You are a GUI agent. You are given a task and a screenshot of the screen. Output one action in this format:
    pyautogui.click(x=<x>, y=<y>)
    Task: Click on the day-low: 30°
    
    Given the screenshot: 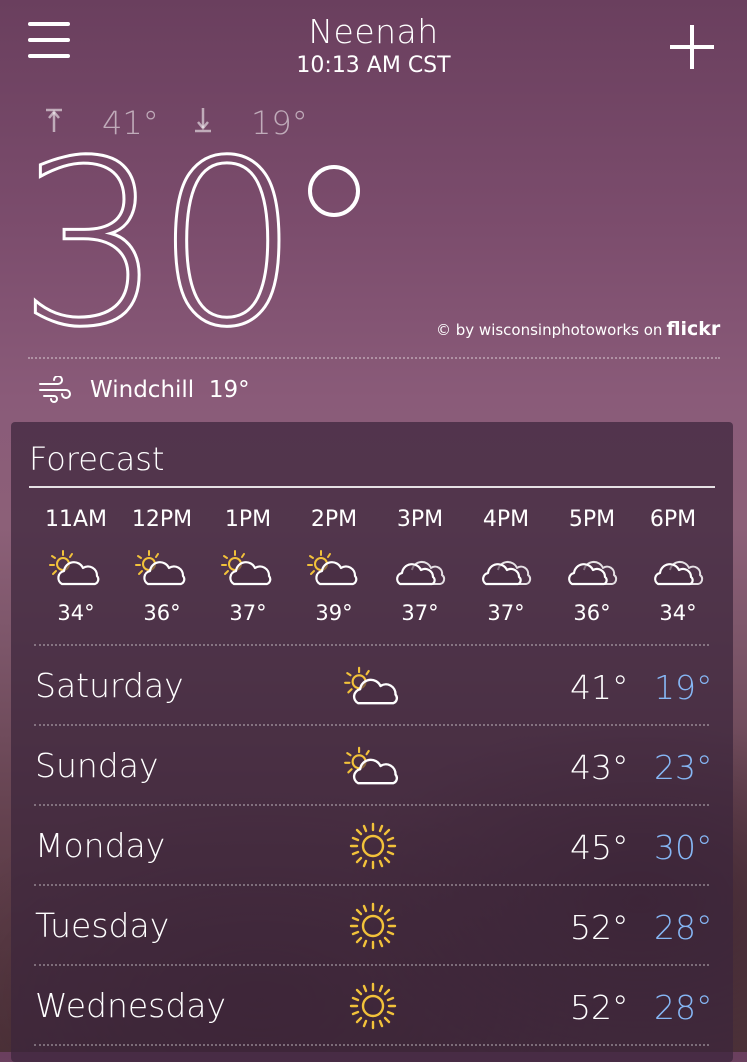 What is the action you would take?
    pyautogui.click(x=683, y=847)
    